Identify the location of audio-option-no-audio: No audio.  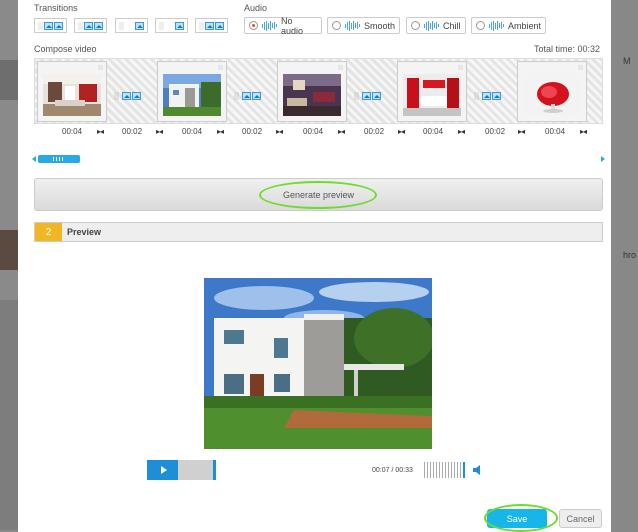
(283, 25).